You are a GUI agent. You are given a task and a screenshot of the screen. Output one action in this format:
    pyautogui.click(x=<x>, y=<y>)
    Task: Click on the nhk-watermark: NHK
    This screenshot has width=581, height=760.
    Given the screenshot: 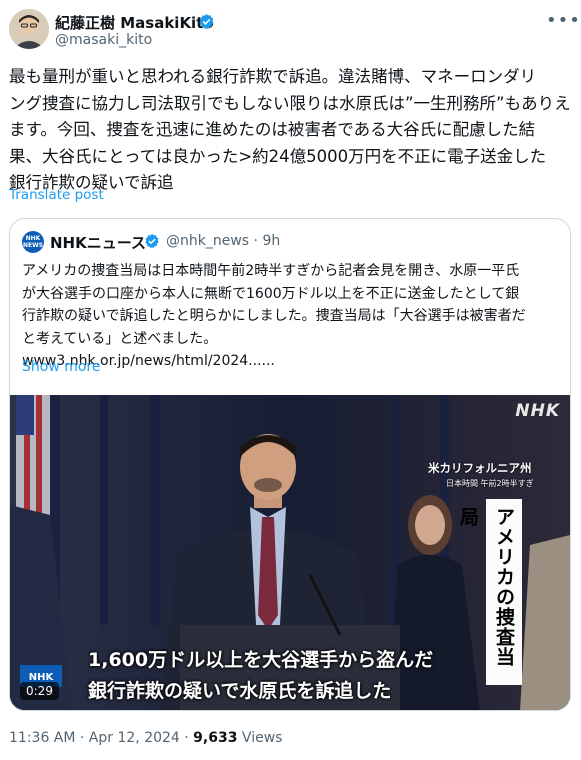 What is the action you would take?
    pyautogui.click(x=537, y=411)
    